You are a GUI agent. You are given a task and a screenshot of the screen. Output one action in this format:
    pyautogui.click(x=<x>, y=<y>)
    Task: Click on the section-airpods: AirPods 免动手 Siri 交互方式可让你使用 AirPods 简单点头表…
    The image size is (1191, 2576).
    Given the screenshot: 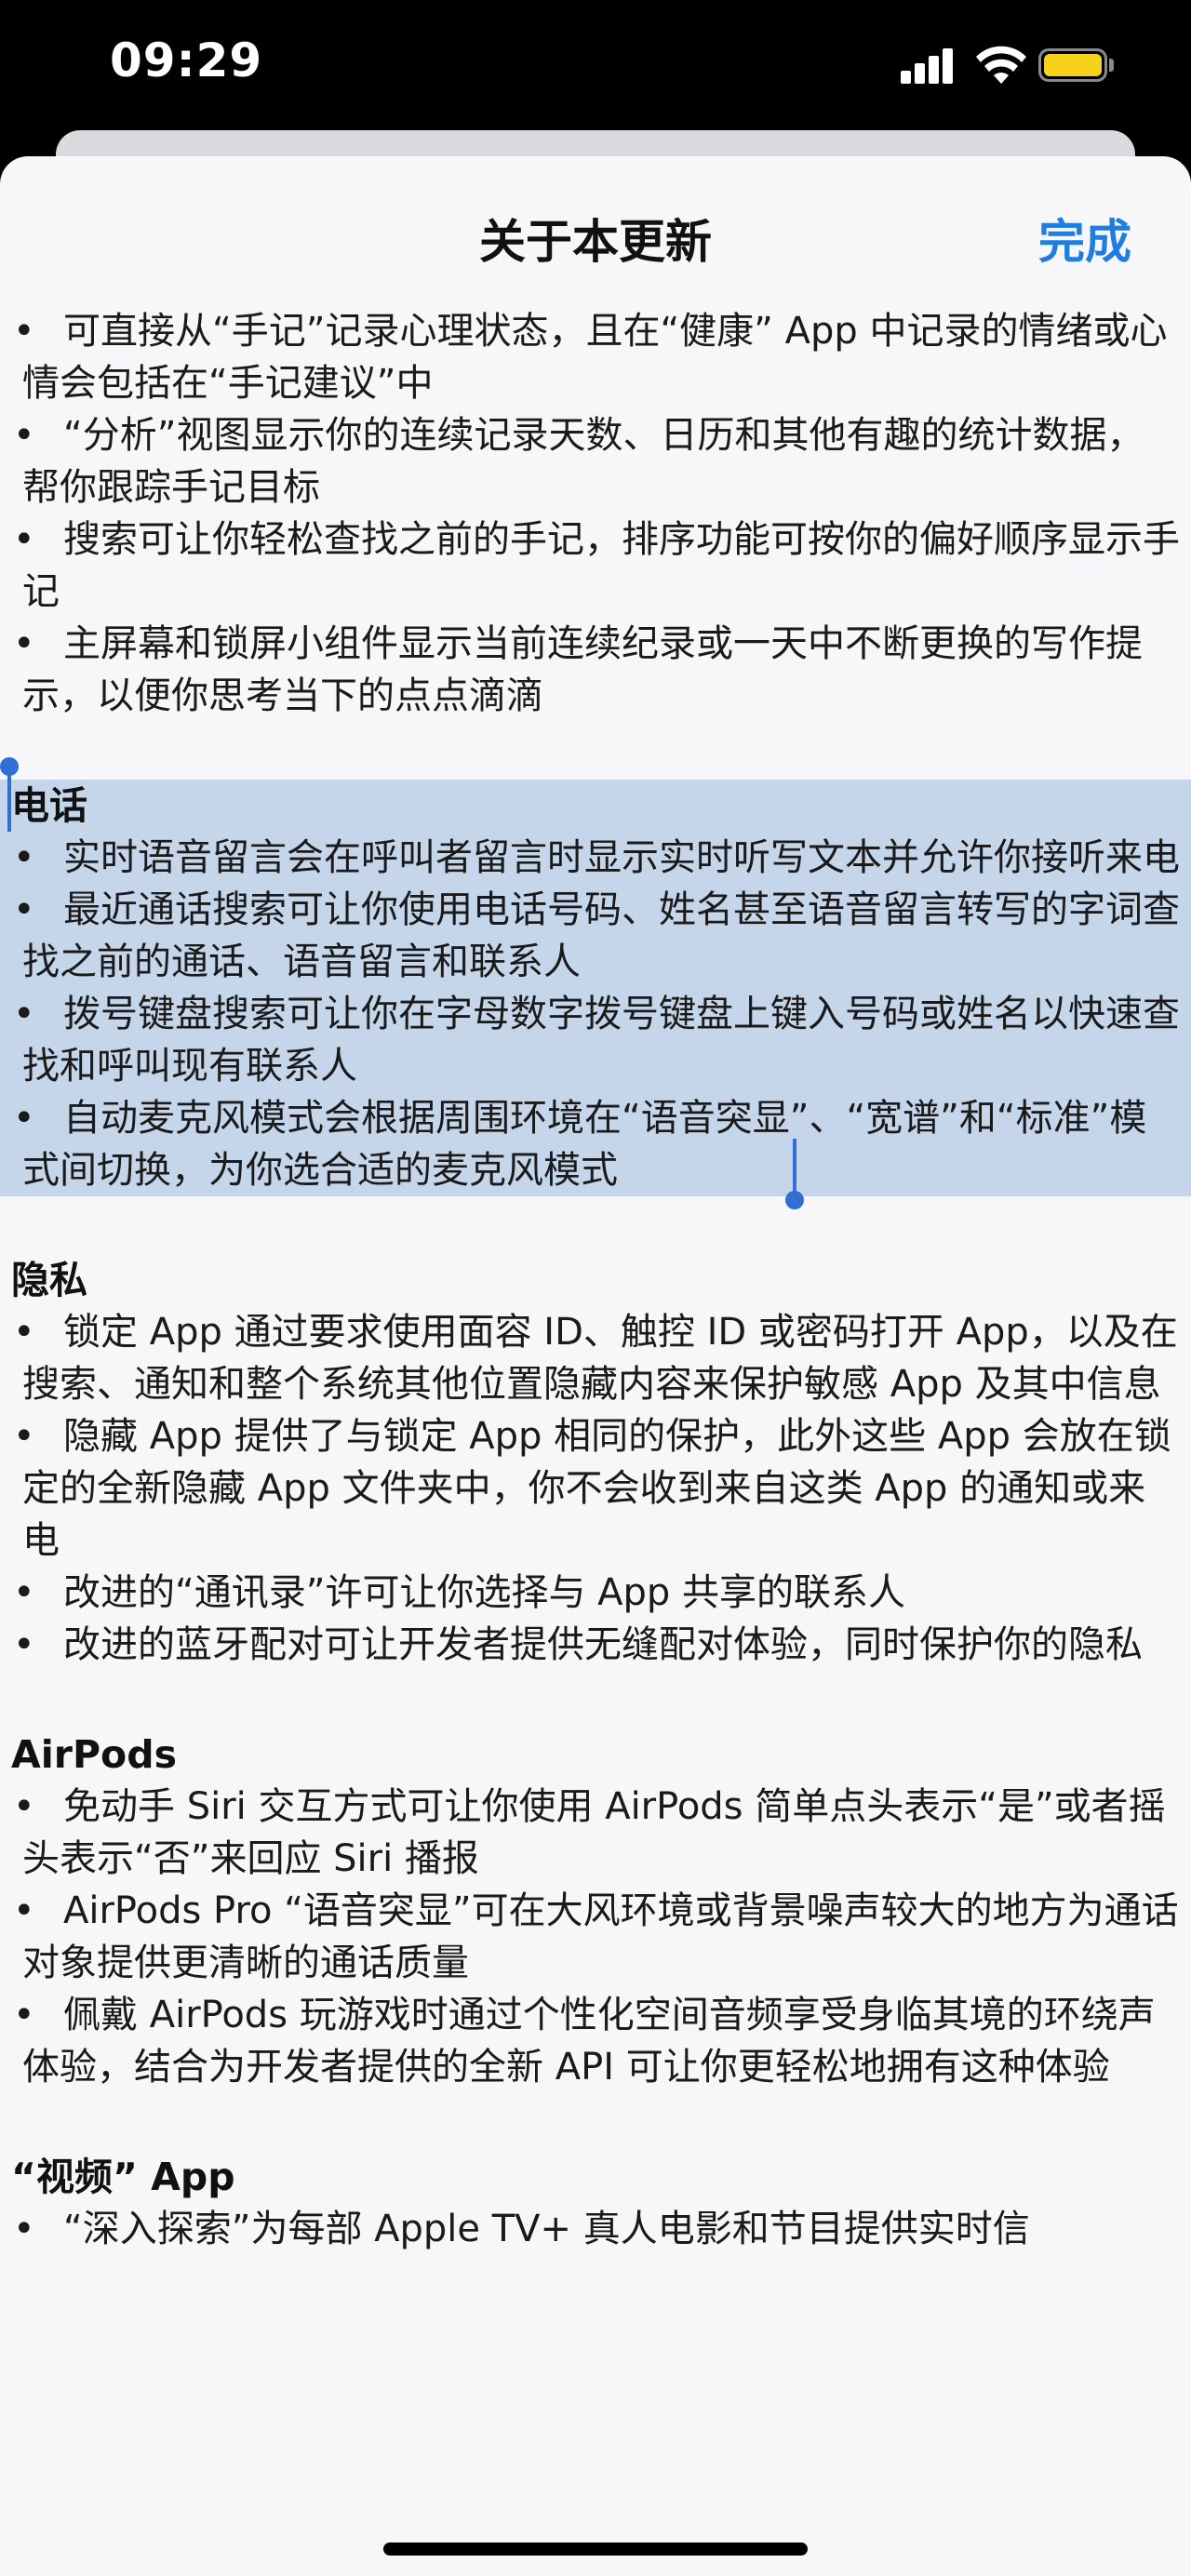 What is the action you would take?
    pyautogui.click(x=595, y=1910)
    